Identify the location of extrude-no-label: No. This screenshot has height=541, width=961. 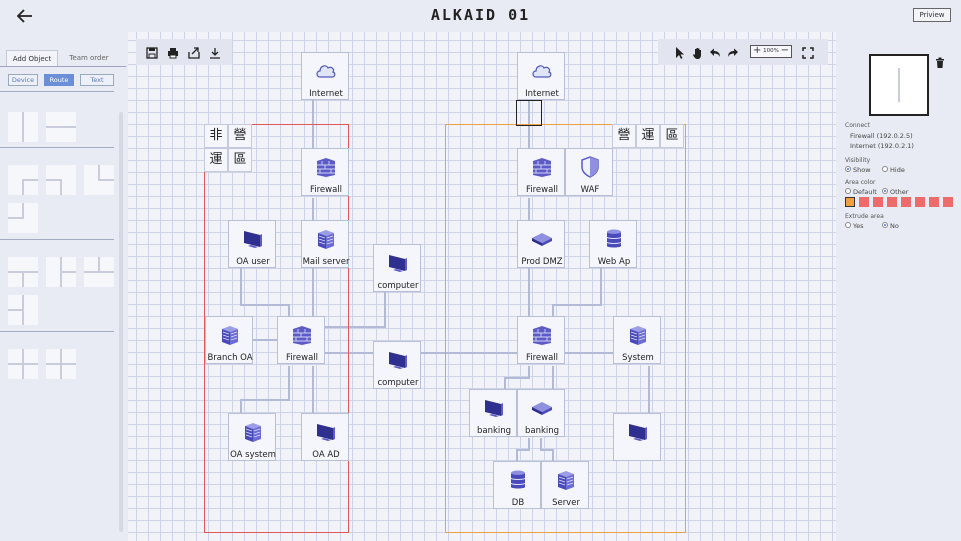
(894, 226).